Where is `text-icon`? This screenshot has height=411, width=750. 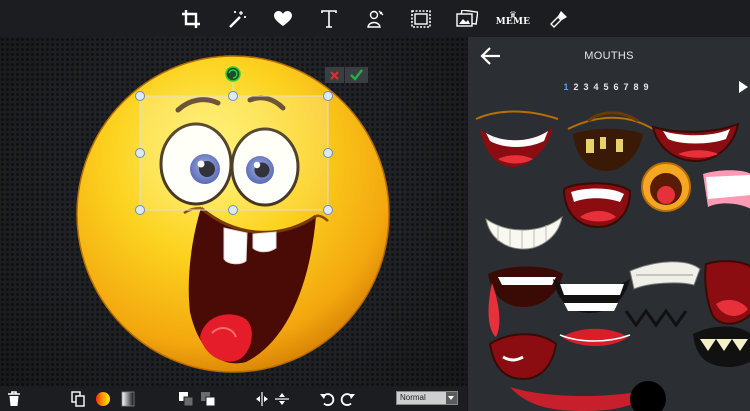 text-icon is located at coordinates (329, 18).